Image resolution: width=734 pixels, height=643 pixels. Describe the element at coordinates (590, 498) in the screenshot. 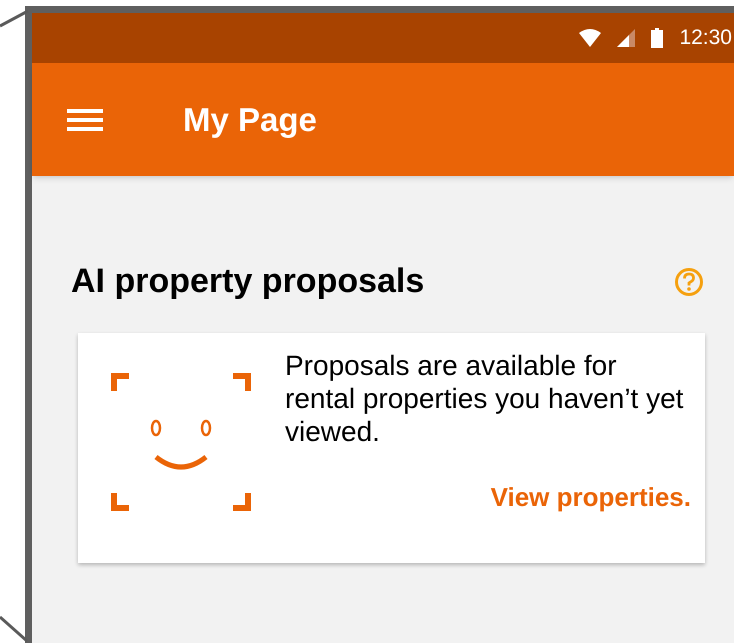

I see `view-properties-link: View properties.` at that location.